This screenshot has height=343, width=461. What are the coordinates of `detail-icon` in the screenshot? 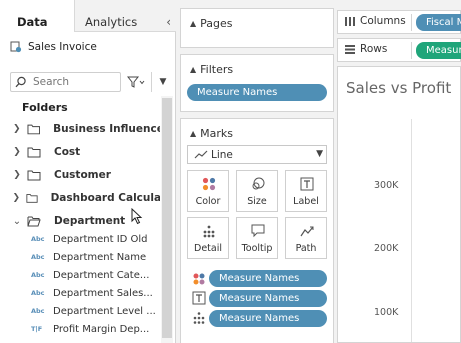 It's located at (209, 231).